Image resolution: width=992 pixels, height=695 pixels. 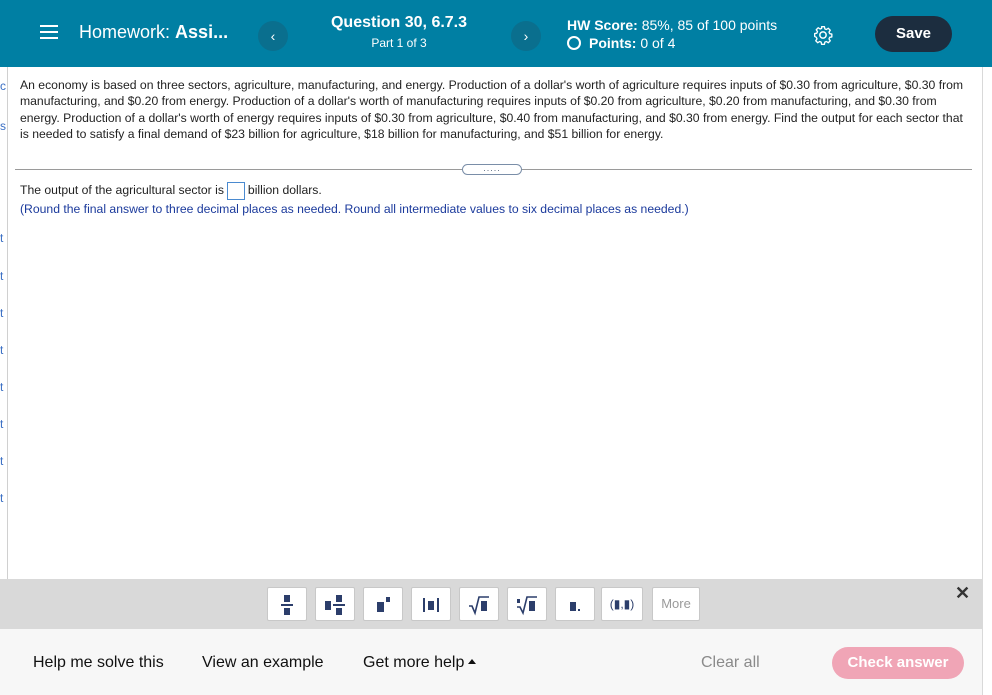 I want to click on answer-prefix: The output of the agricultural sector is, so click(x=122, y=190).